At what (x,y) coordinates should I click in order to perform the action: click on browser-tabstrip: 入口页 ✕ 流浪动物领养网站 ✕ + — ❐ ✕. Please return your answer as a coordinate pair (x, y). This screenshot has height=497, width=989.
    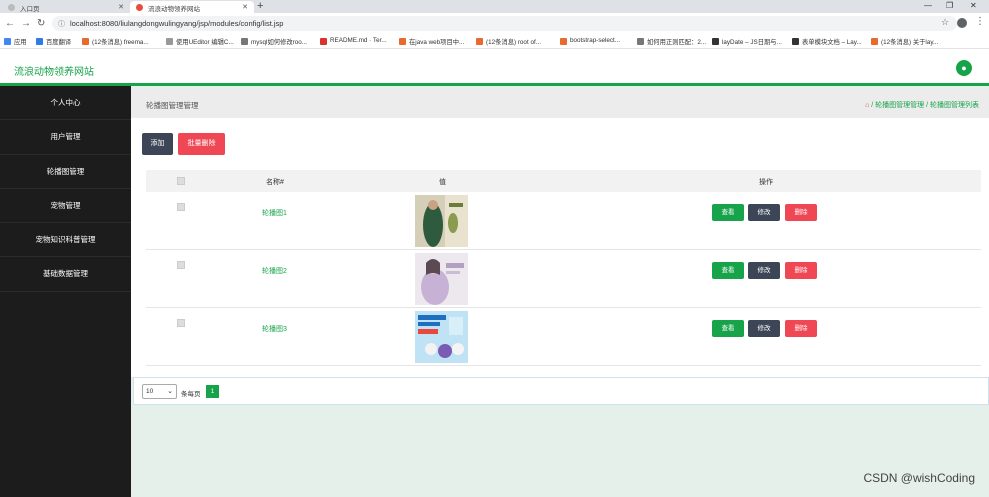
    Looking at the image, I should click on (494, 6).